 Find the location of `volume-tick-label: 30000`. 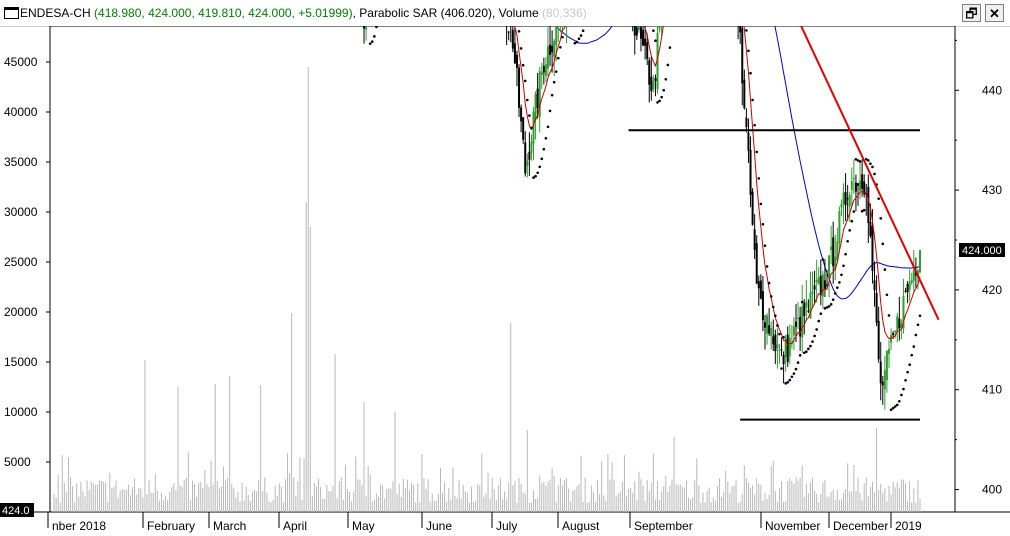

volume-tick-label: 30000 is located at coordinates (21, 212).